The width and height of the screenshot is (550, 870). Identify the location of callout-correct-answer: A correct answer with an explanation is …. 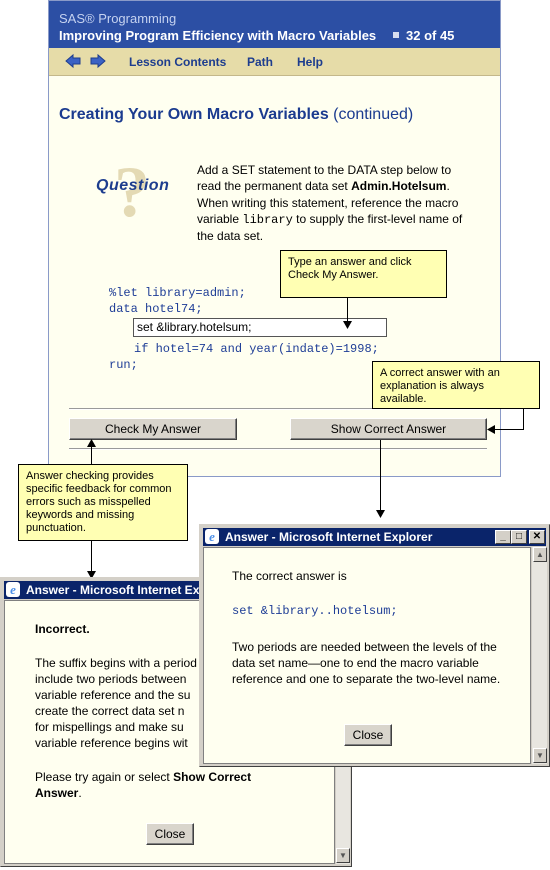
(456, 385).